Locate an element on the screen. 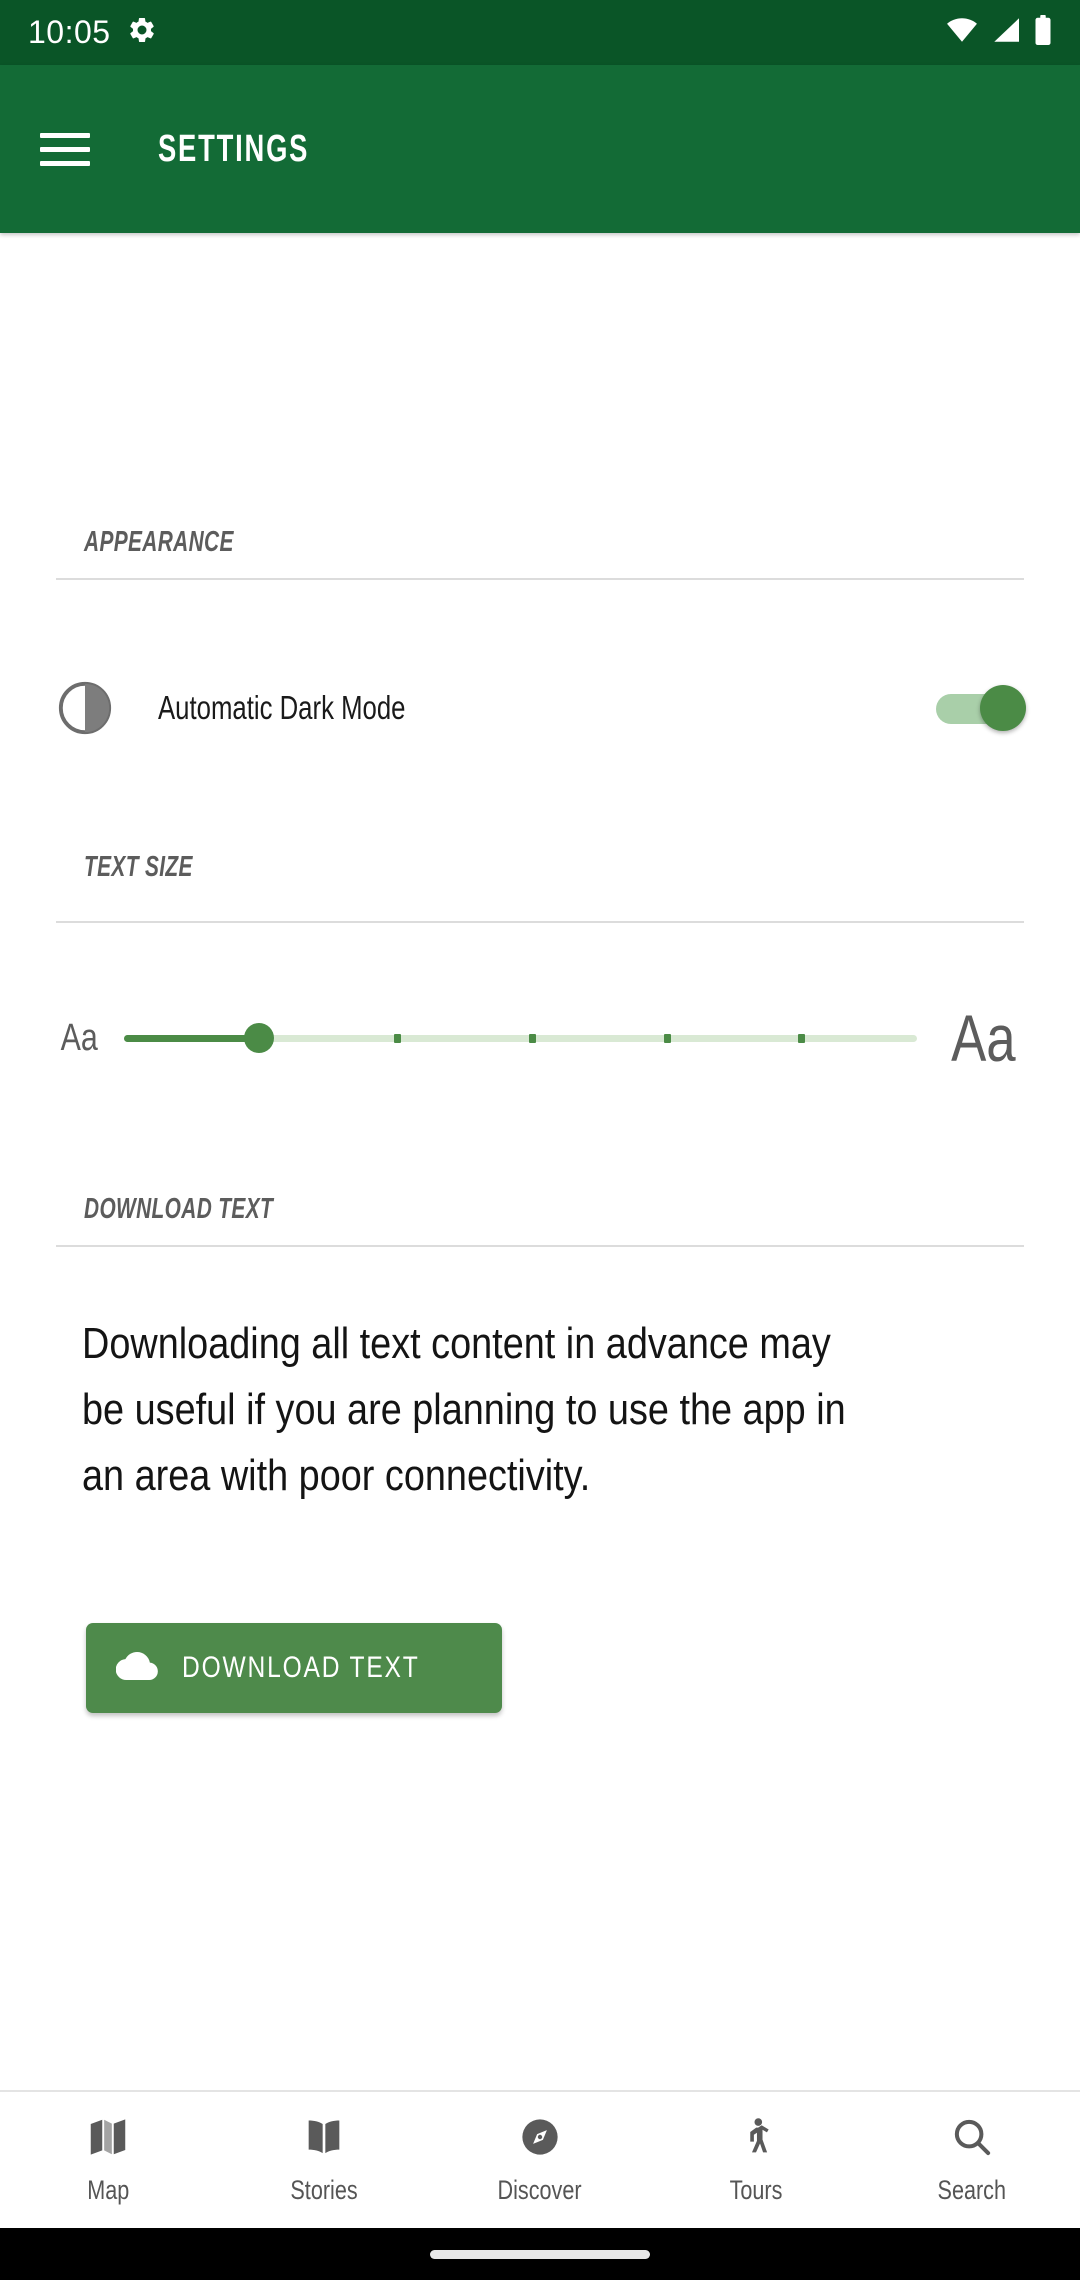 This screenshot has height=2280, width=1080. slider-fill is located at coordinates (192, 1038).